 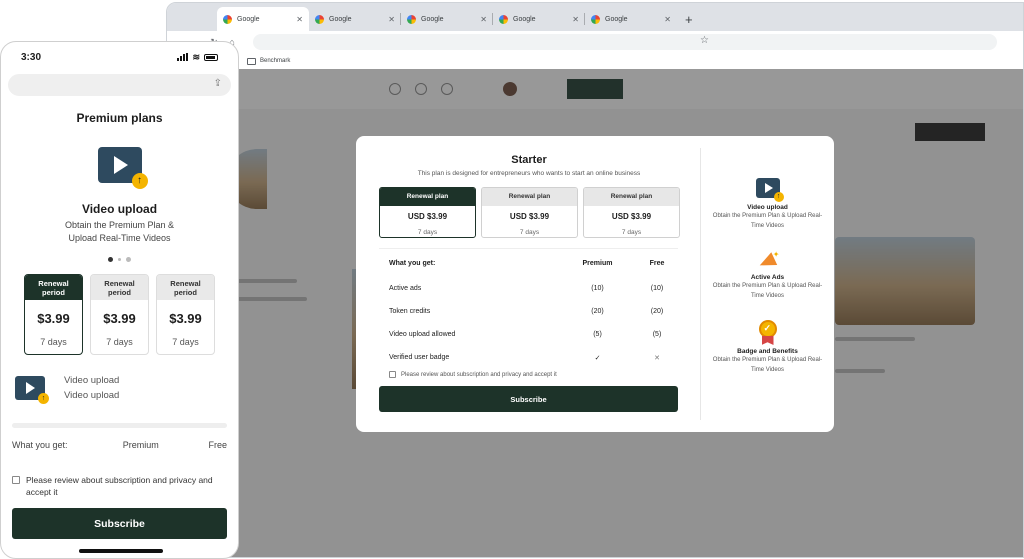 I want to click on table-row: Verified user badge ✓ ✕, so click(x=528, y=357).